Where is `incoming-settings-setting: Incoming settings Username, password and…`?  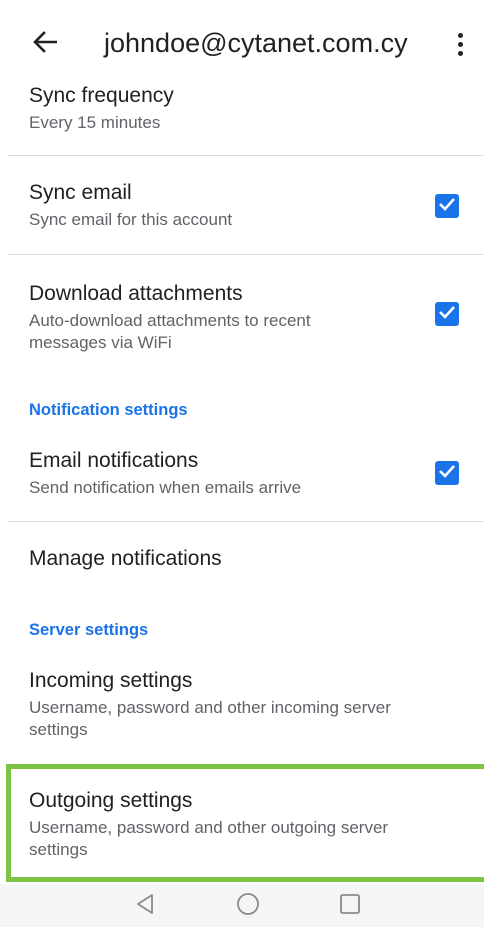 incoming-settings-setting: Incoming settings Username, password and… is located at coordinates (242, 703).